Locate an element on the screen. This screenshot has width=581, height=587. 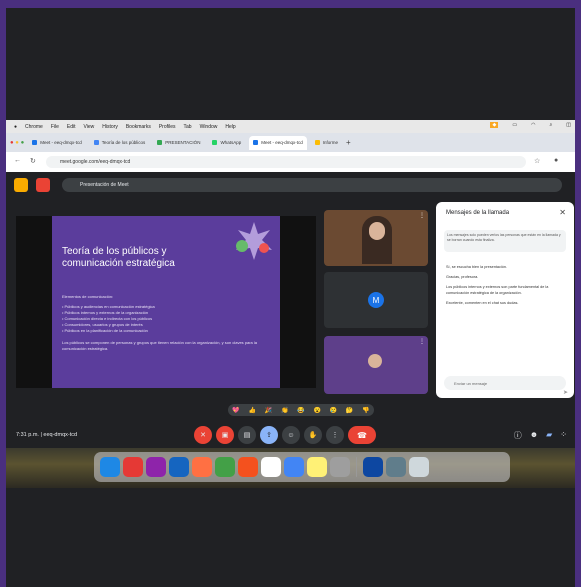
powerpoint-icon is located at coordinates (248, 467).